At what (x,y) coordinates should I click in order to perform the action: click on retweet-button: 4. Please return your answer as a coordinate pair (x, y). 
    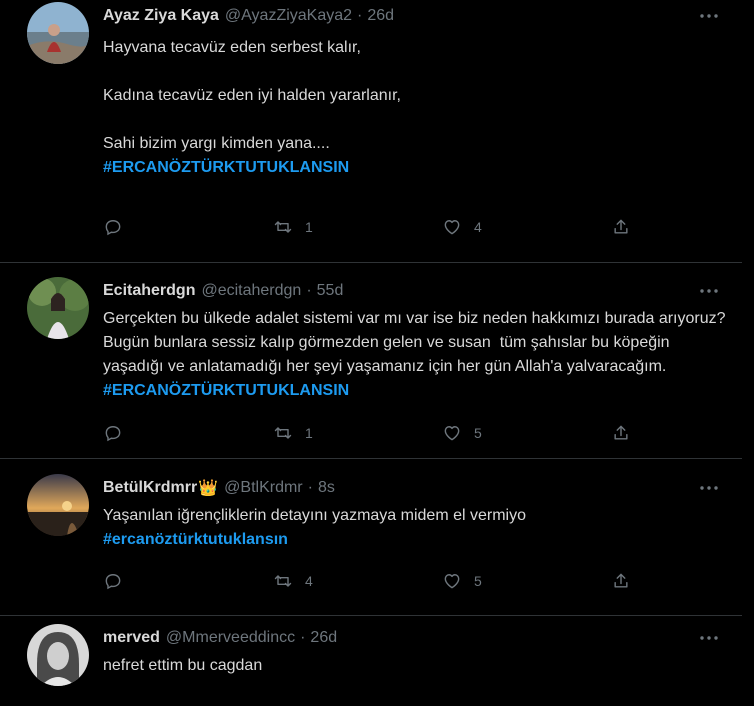
    Looking at the image, I should click on (293, 581).